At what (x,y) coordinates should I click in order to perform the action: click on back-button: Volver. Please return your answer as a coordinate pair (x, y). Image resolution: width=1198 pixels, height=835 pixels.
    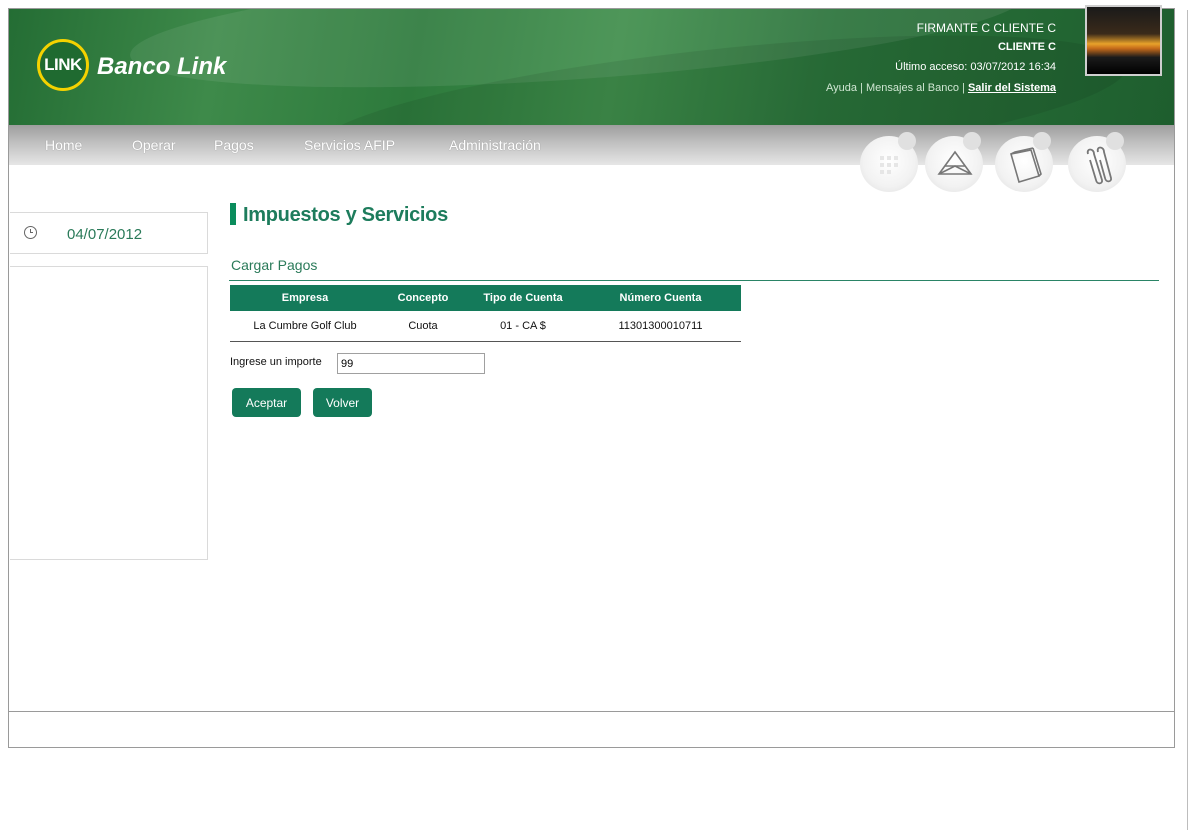
    Looking at the image, I should click on (342, 402).